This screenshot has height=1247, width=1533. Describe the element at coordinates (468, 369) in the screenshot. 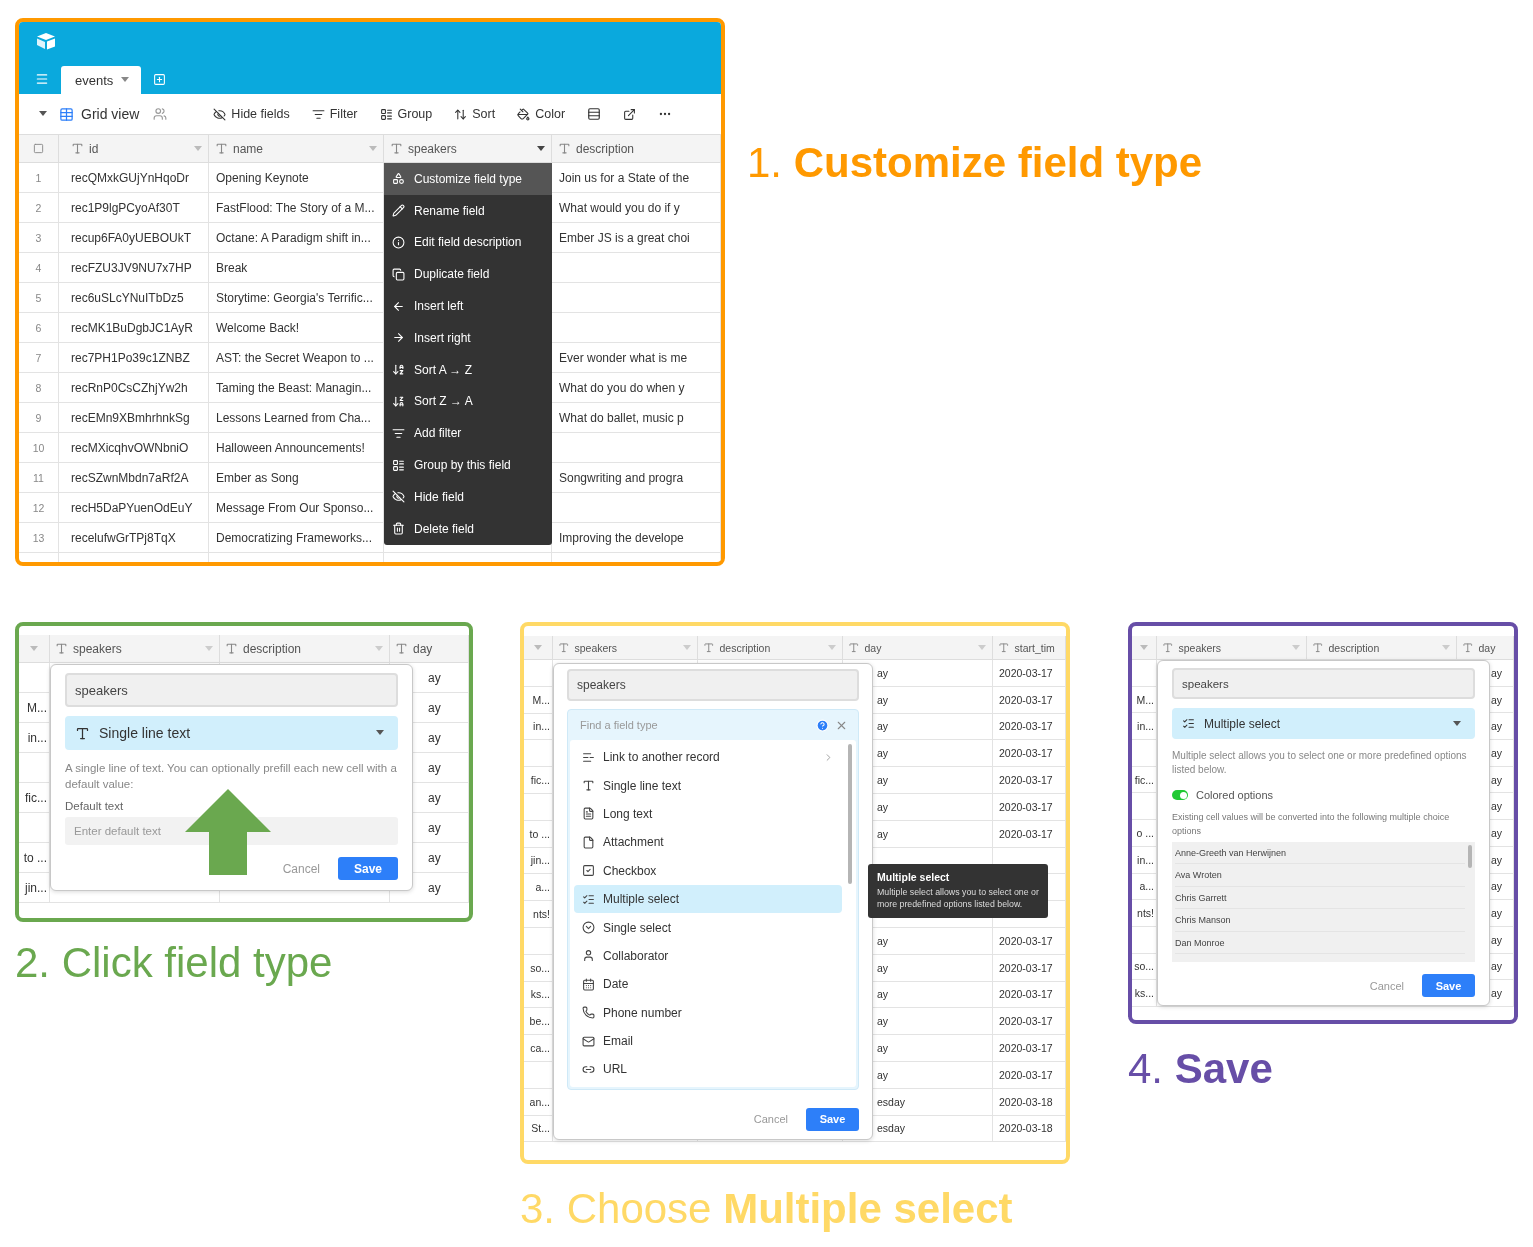

I see `menu-item: Sort A → Z` at that location.